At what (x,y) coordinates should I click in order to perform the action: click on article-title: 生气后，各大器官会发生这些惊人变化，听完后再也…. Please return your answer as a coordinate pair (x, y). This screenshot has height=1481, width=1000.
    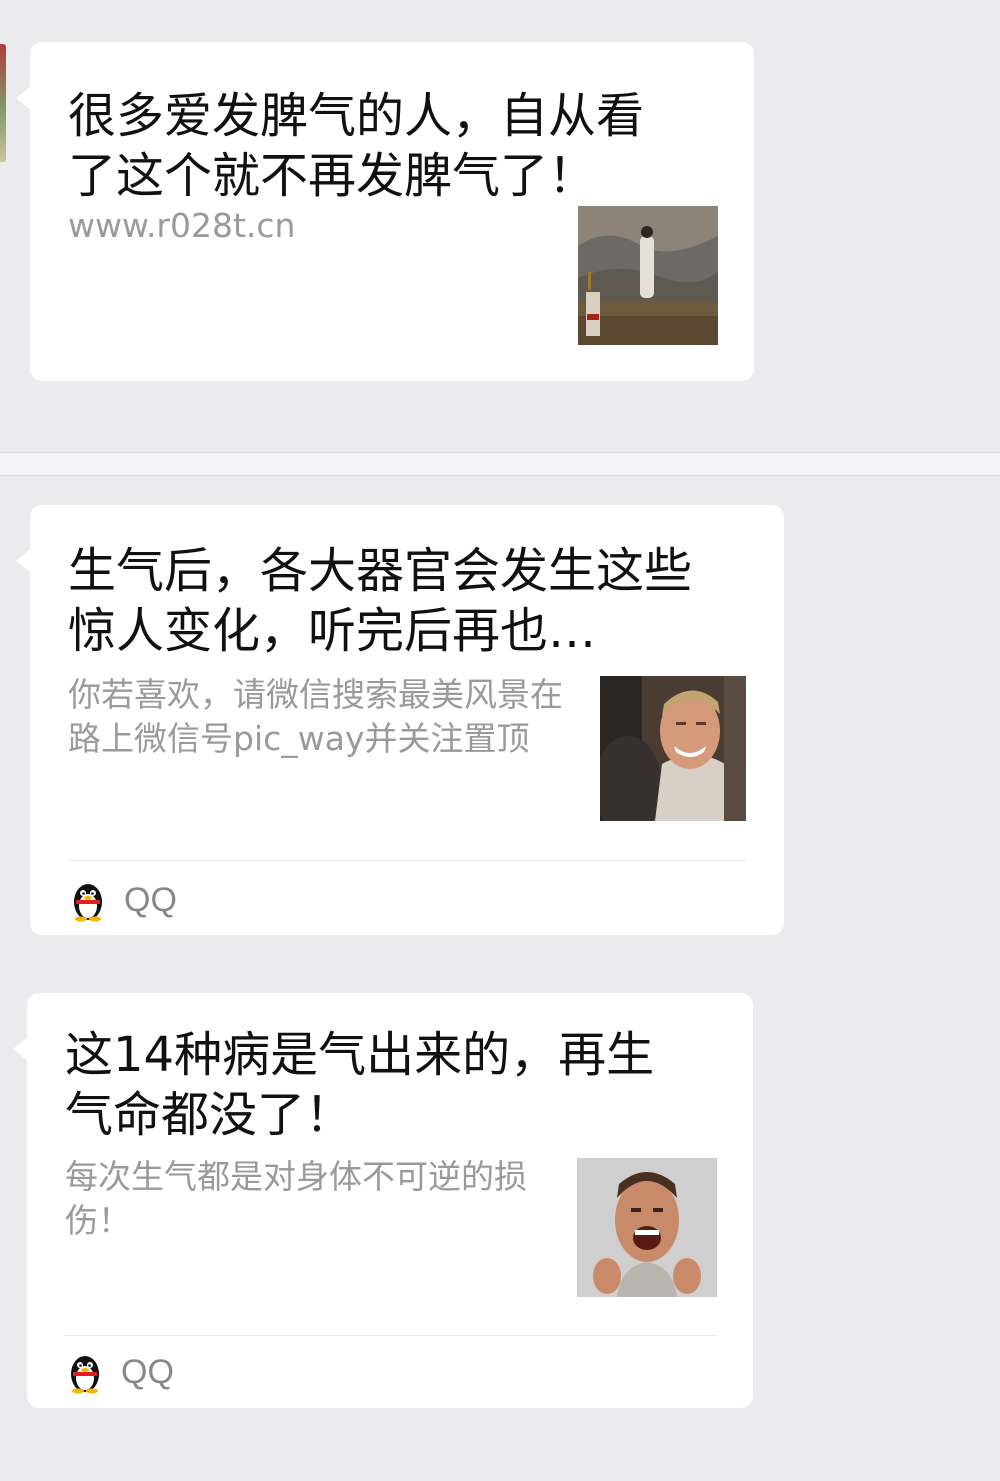
    Looking at the image, I should click on (380, 601).